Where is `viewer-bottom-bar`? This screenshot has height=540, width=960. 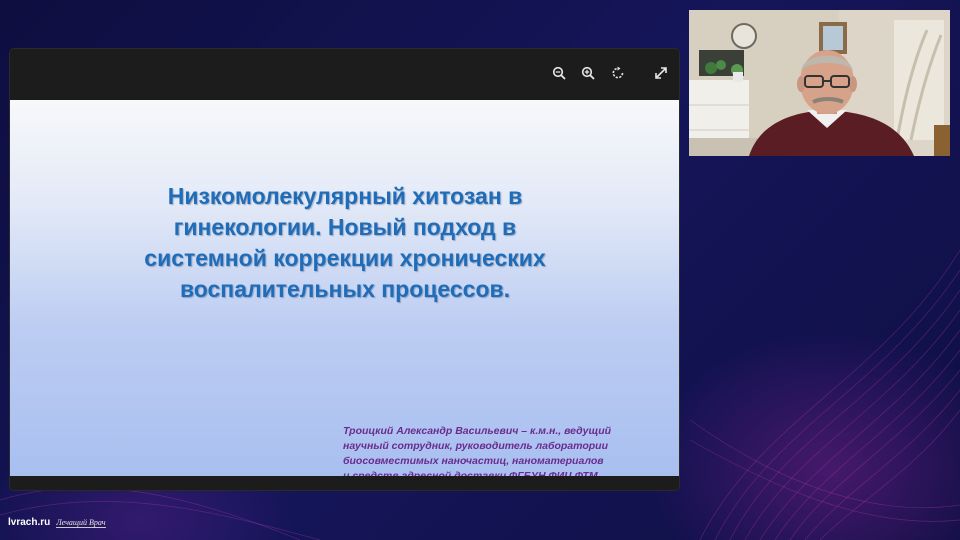
viewer-bottom-bar is located at coordinates (344, 483).